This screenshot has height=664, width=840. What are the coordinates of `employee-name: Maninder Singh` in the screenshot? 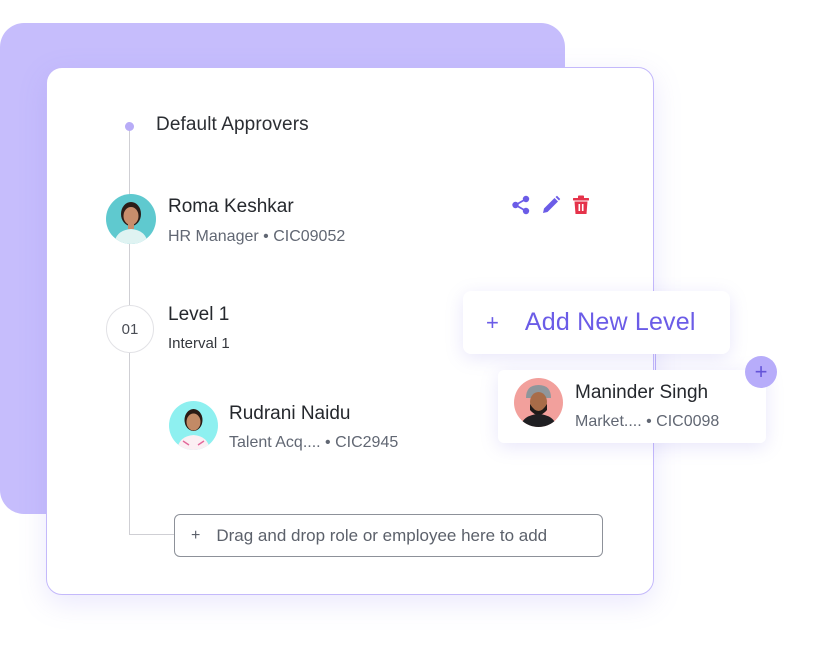 It's located at (642, 392).